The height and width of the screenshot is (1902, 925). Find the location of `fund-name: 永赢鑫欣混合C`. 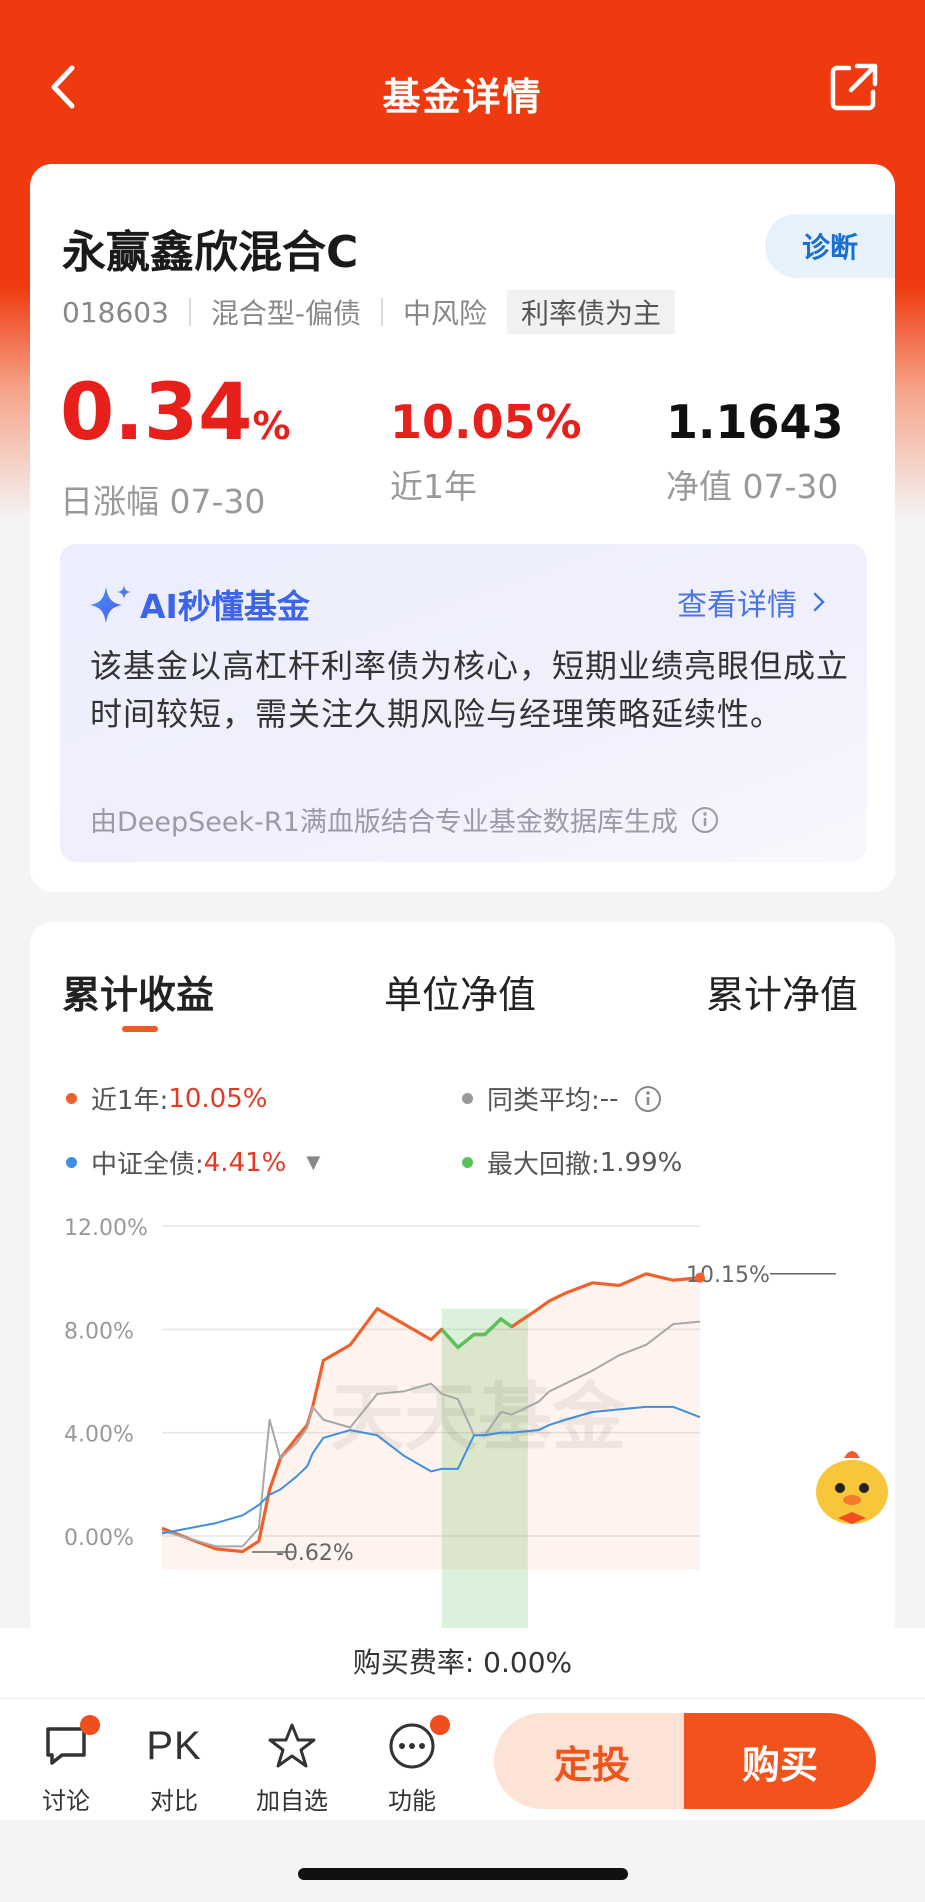

fund-name: 永赢鑫欣混合C is located at coordinates (210, 252).